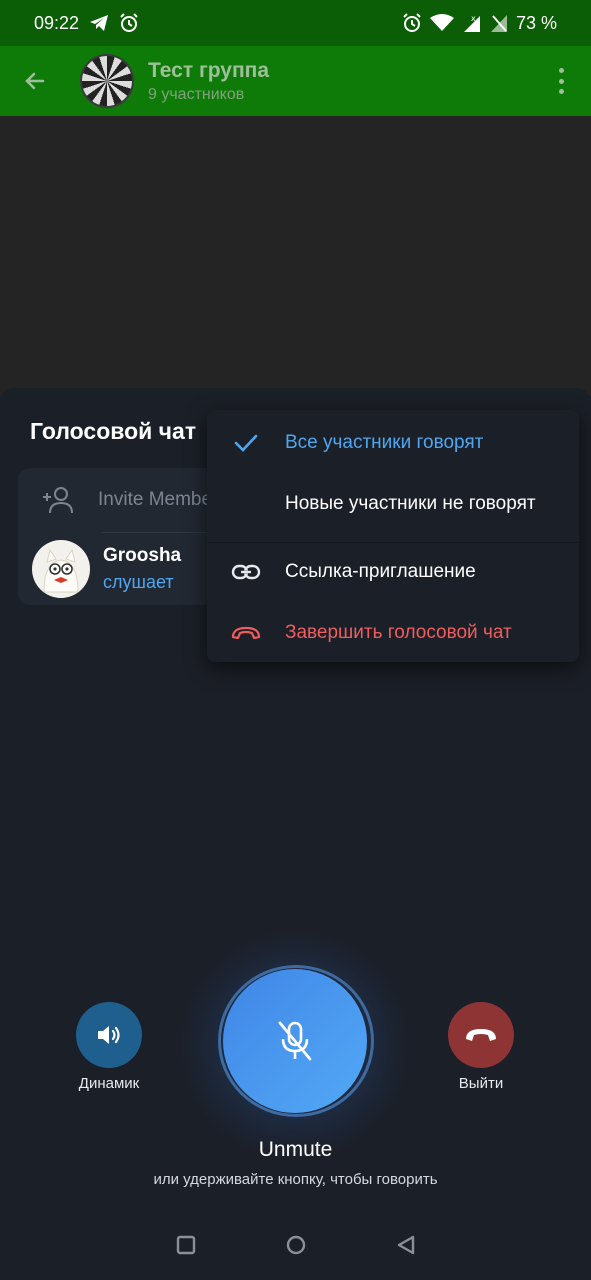 This screenshot has height=1280, width=591. What do you see at coordinates (393, 542) in the screenshot?
I see `divider` at bounding box center [393, 542].